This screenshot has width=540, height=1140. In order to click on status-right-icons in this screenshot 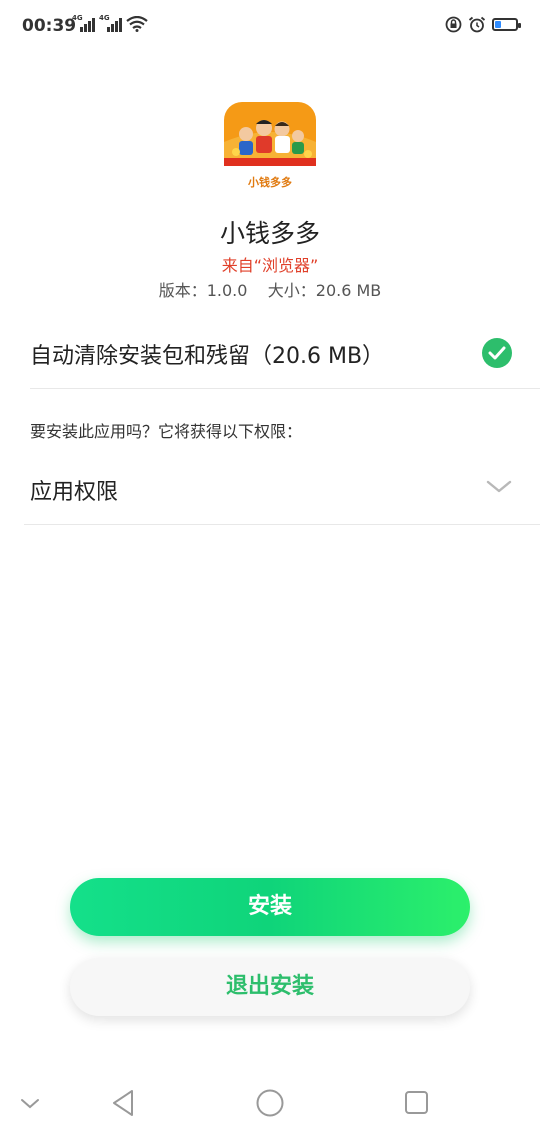, I will do `click(483, 24)`.